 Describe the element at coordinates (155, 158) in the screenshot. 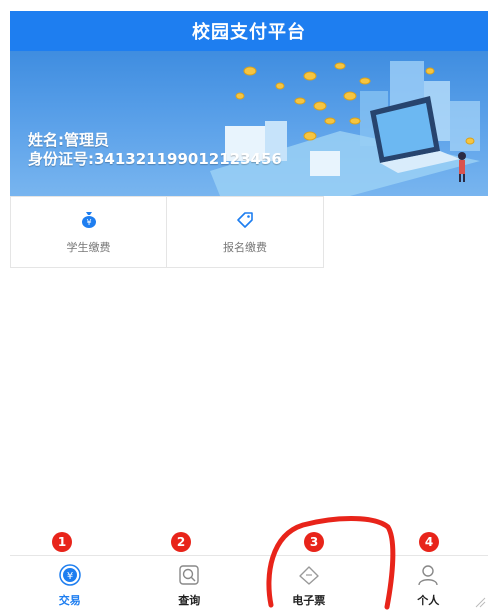

I see `user-id-number: 身份证号:341321199012123456` at that location.